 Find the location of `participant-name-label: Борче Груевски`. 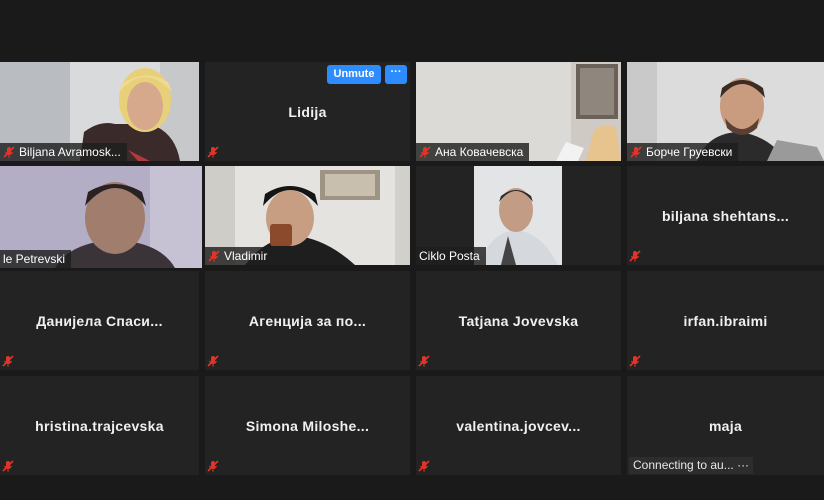

participant-name-label: Борче Груевски is located at coordinates (683, 152).